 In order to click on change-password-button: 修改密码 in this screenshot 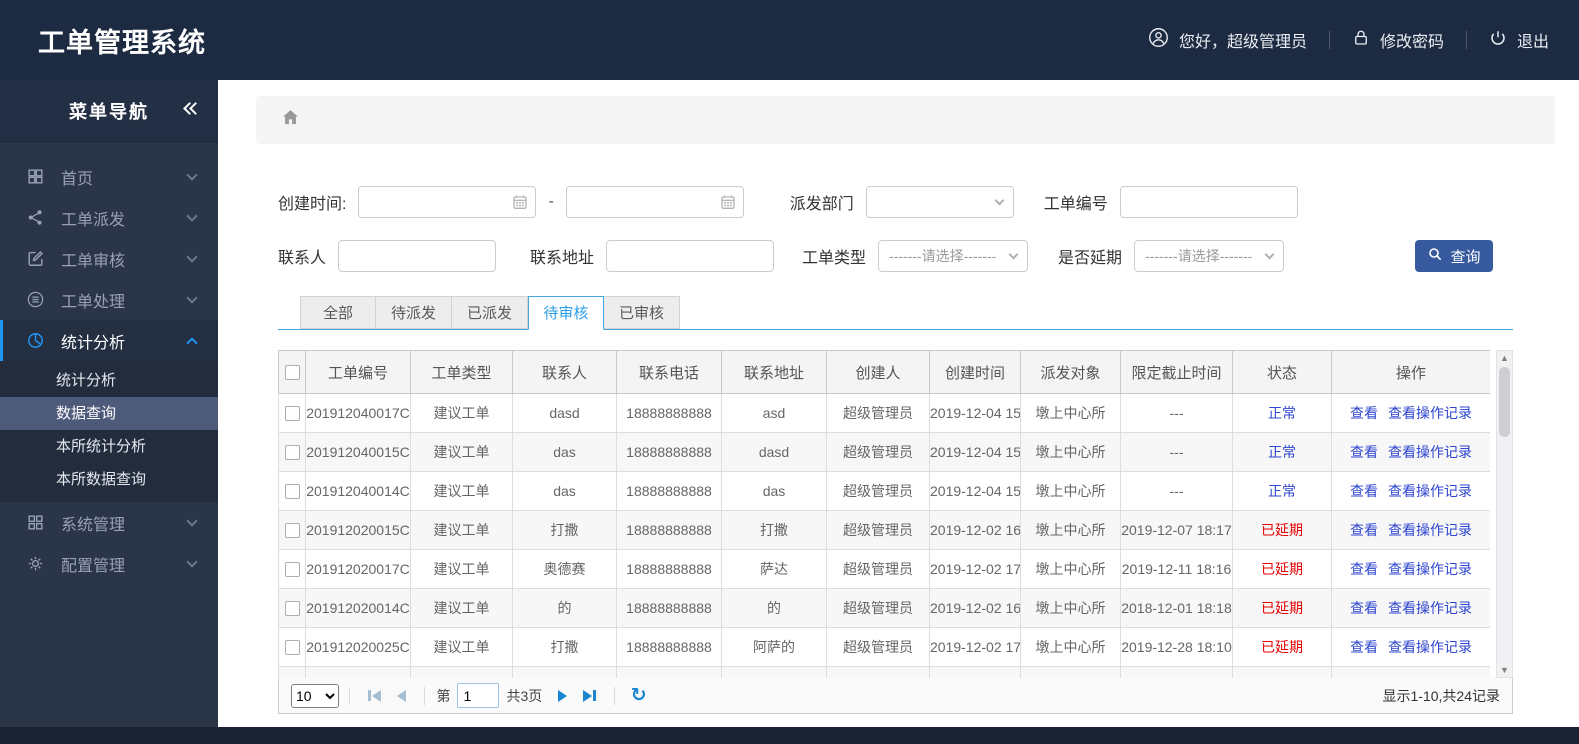, I will do `click(1398, 40)`.